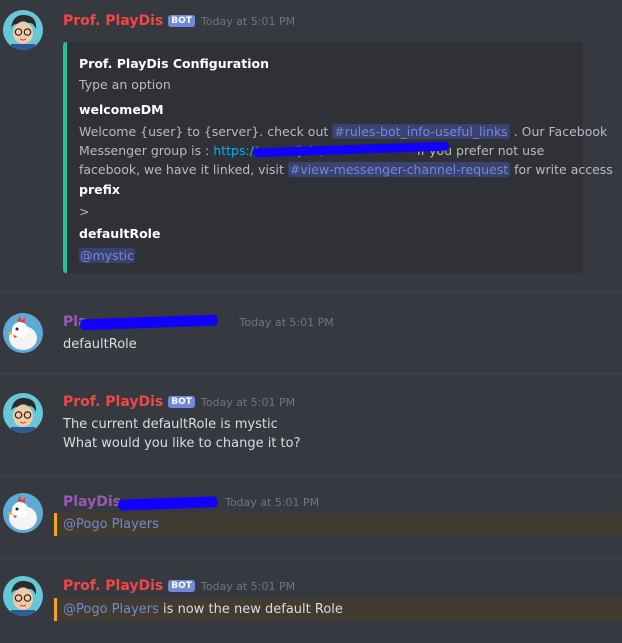 This screenshot has width=622, height=643. Describe the element at coordinates (144, 150) in the screenshot. I see `text: Messenger group is :` at that location.